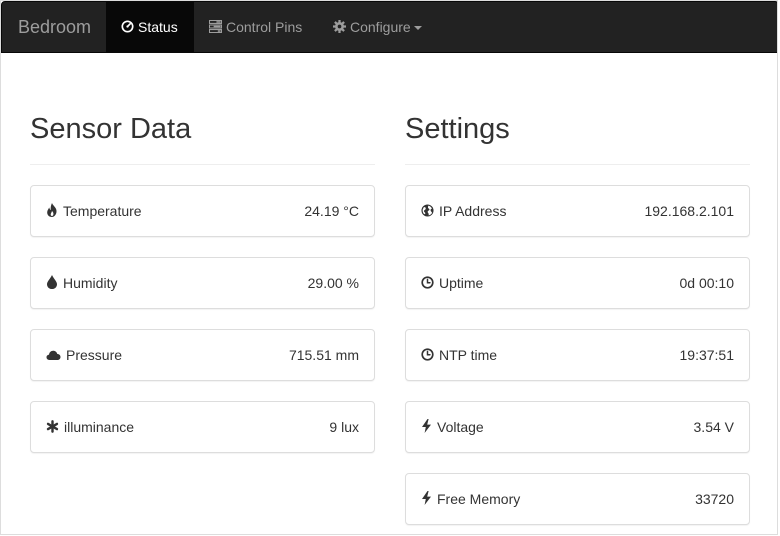  Describe the element at coordinates (468, 355) in the screenshot. I see `settings-label: NTP time` at that location.